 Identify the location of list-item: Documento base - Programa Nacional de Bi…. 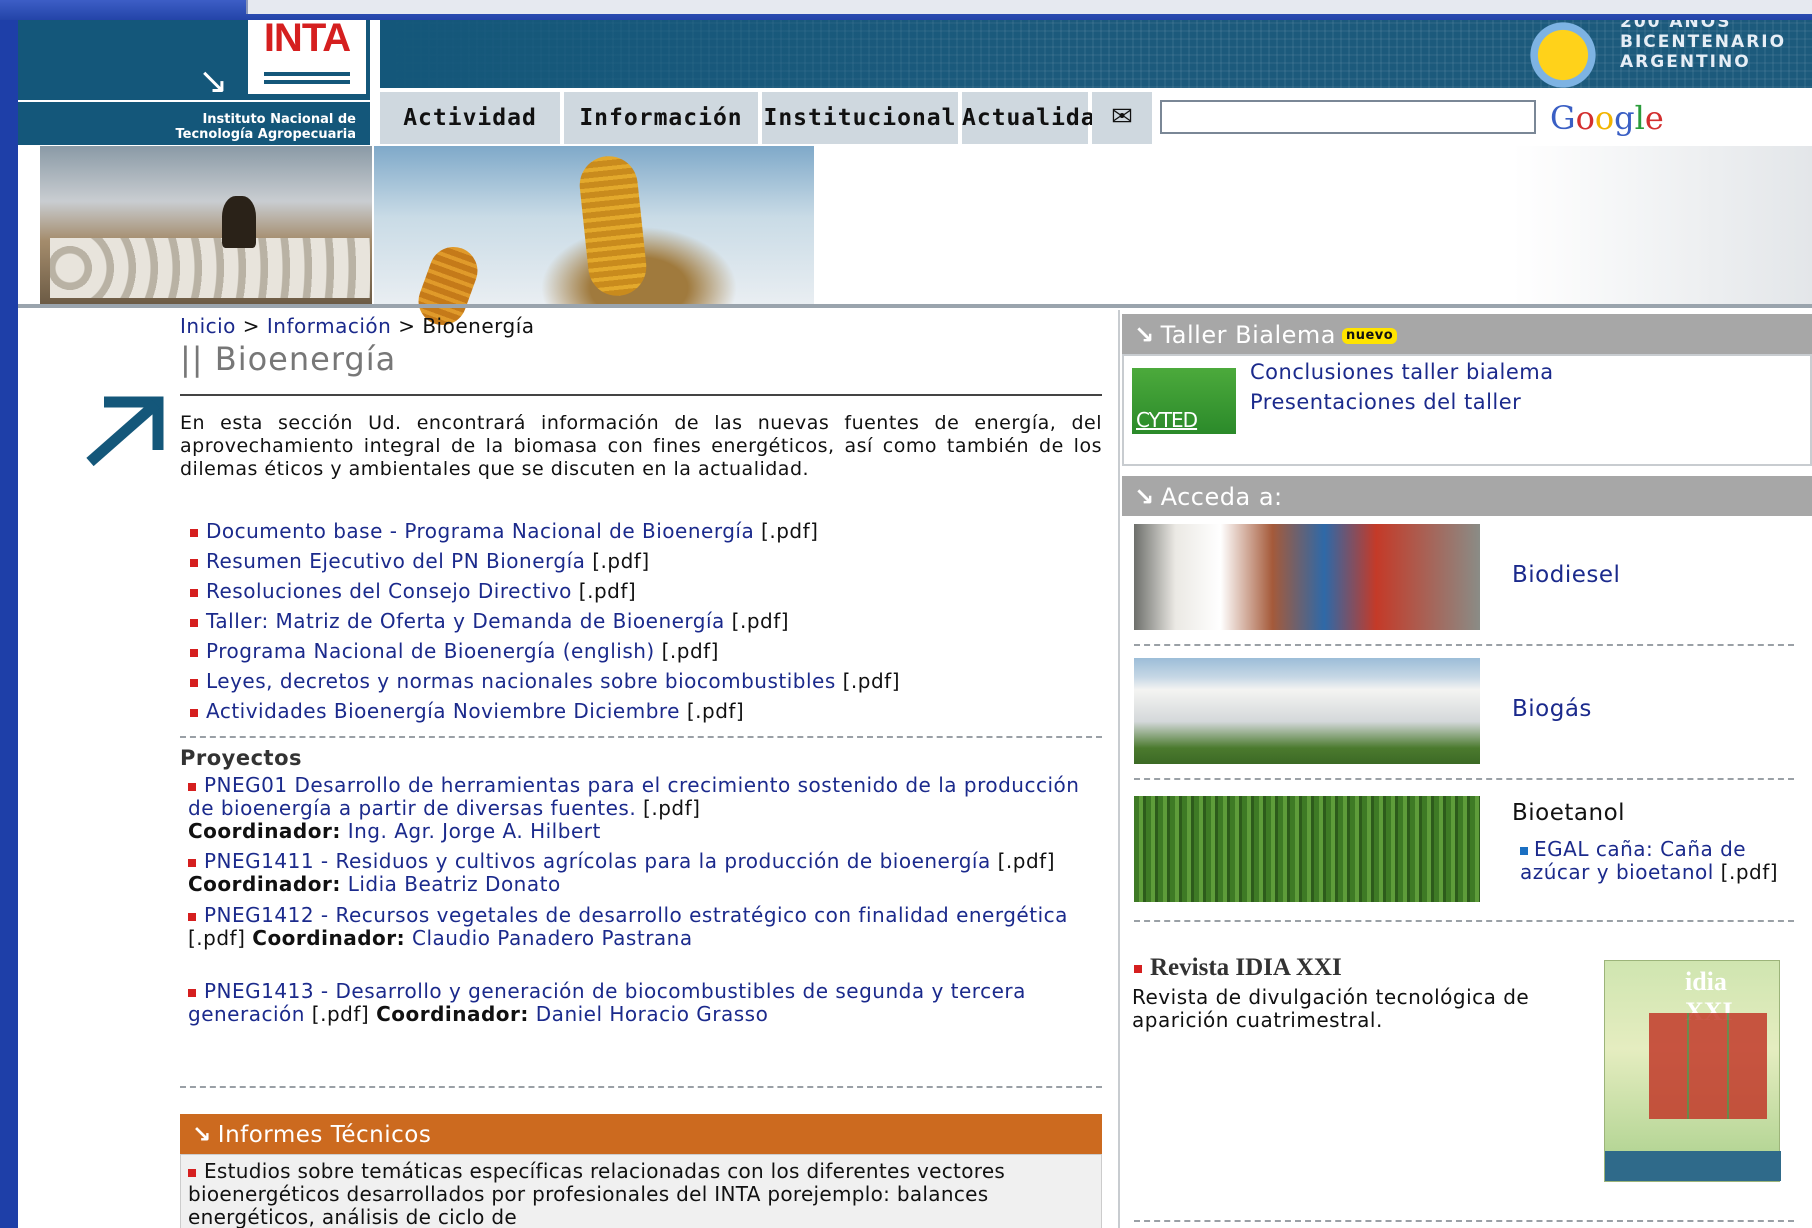
(650, 531).